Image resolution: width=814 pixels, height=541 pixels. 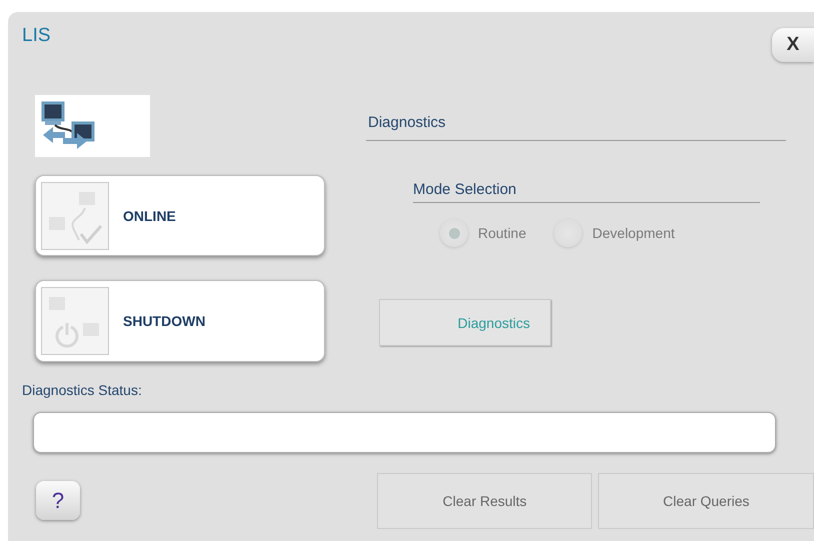 I want to click on status-label: Diagnostics Status:, so click(x=82, y=390).